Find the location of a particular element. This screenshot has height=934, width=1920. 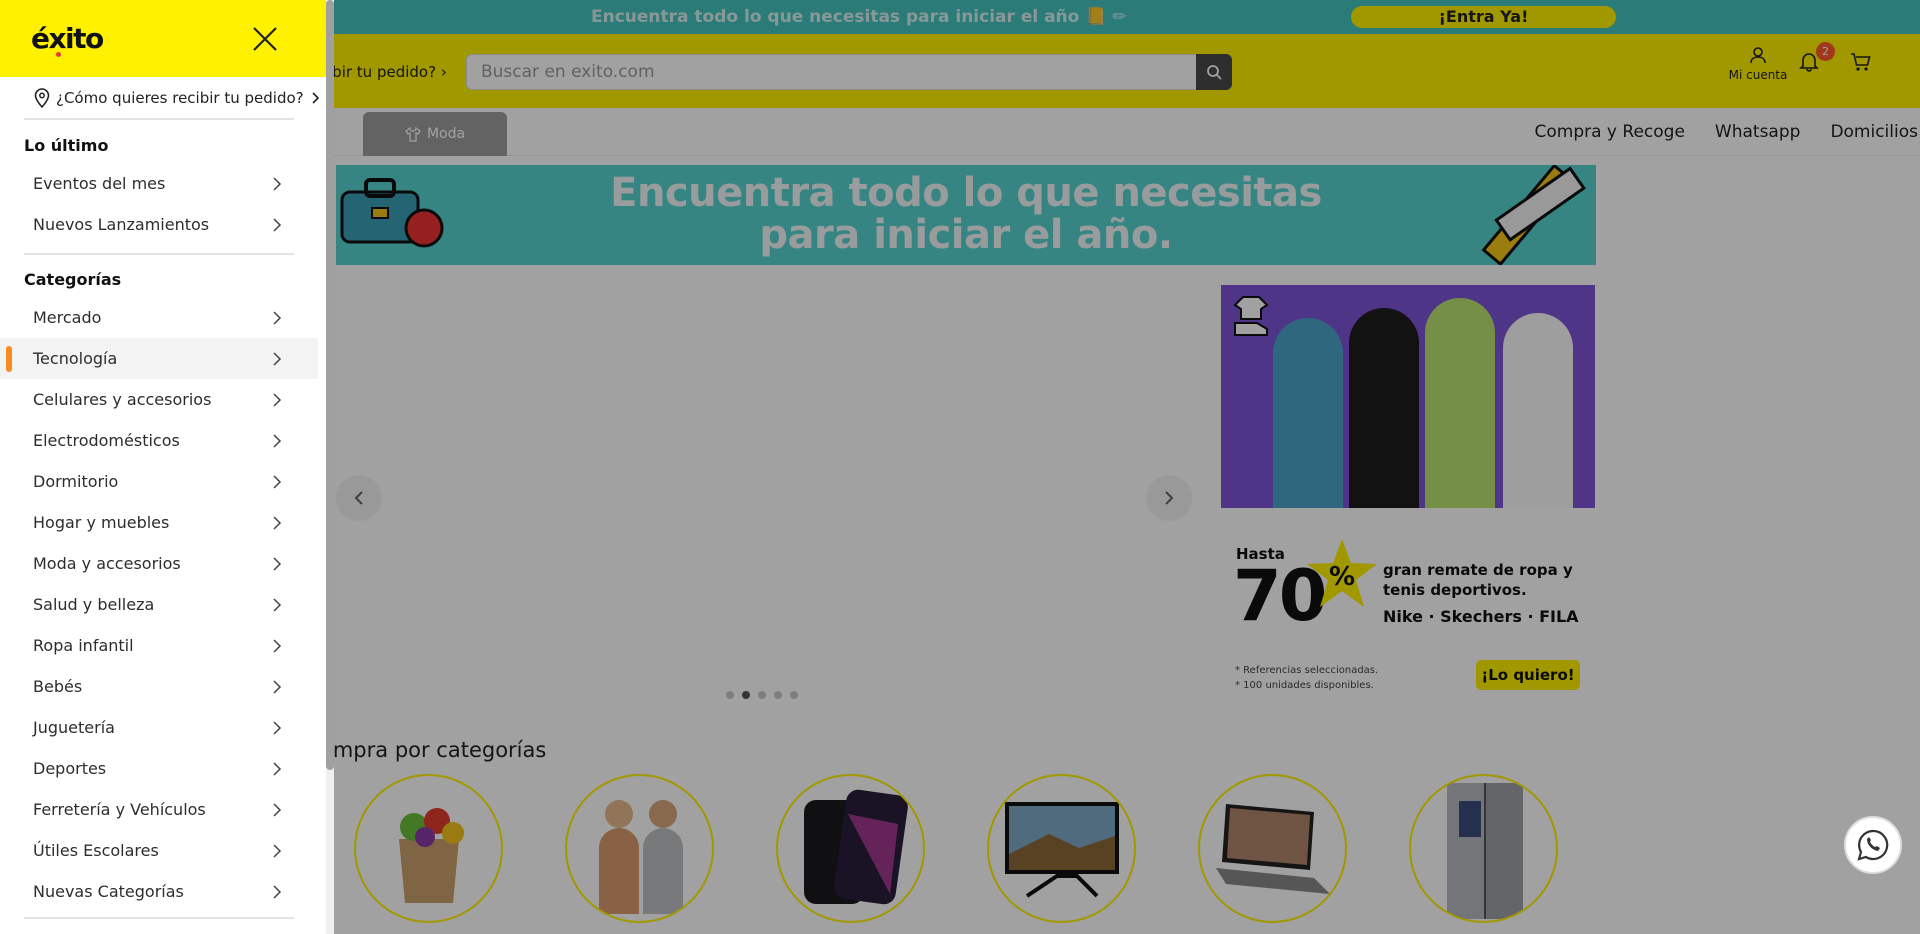

menu-item-label: Ferretería y Vehículos is located at coordinates (119, 809).